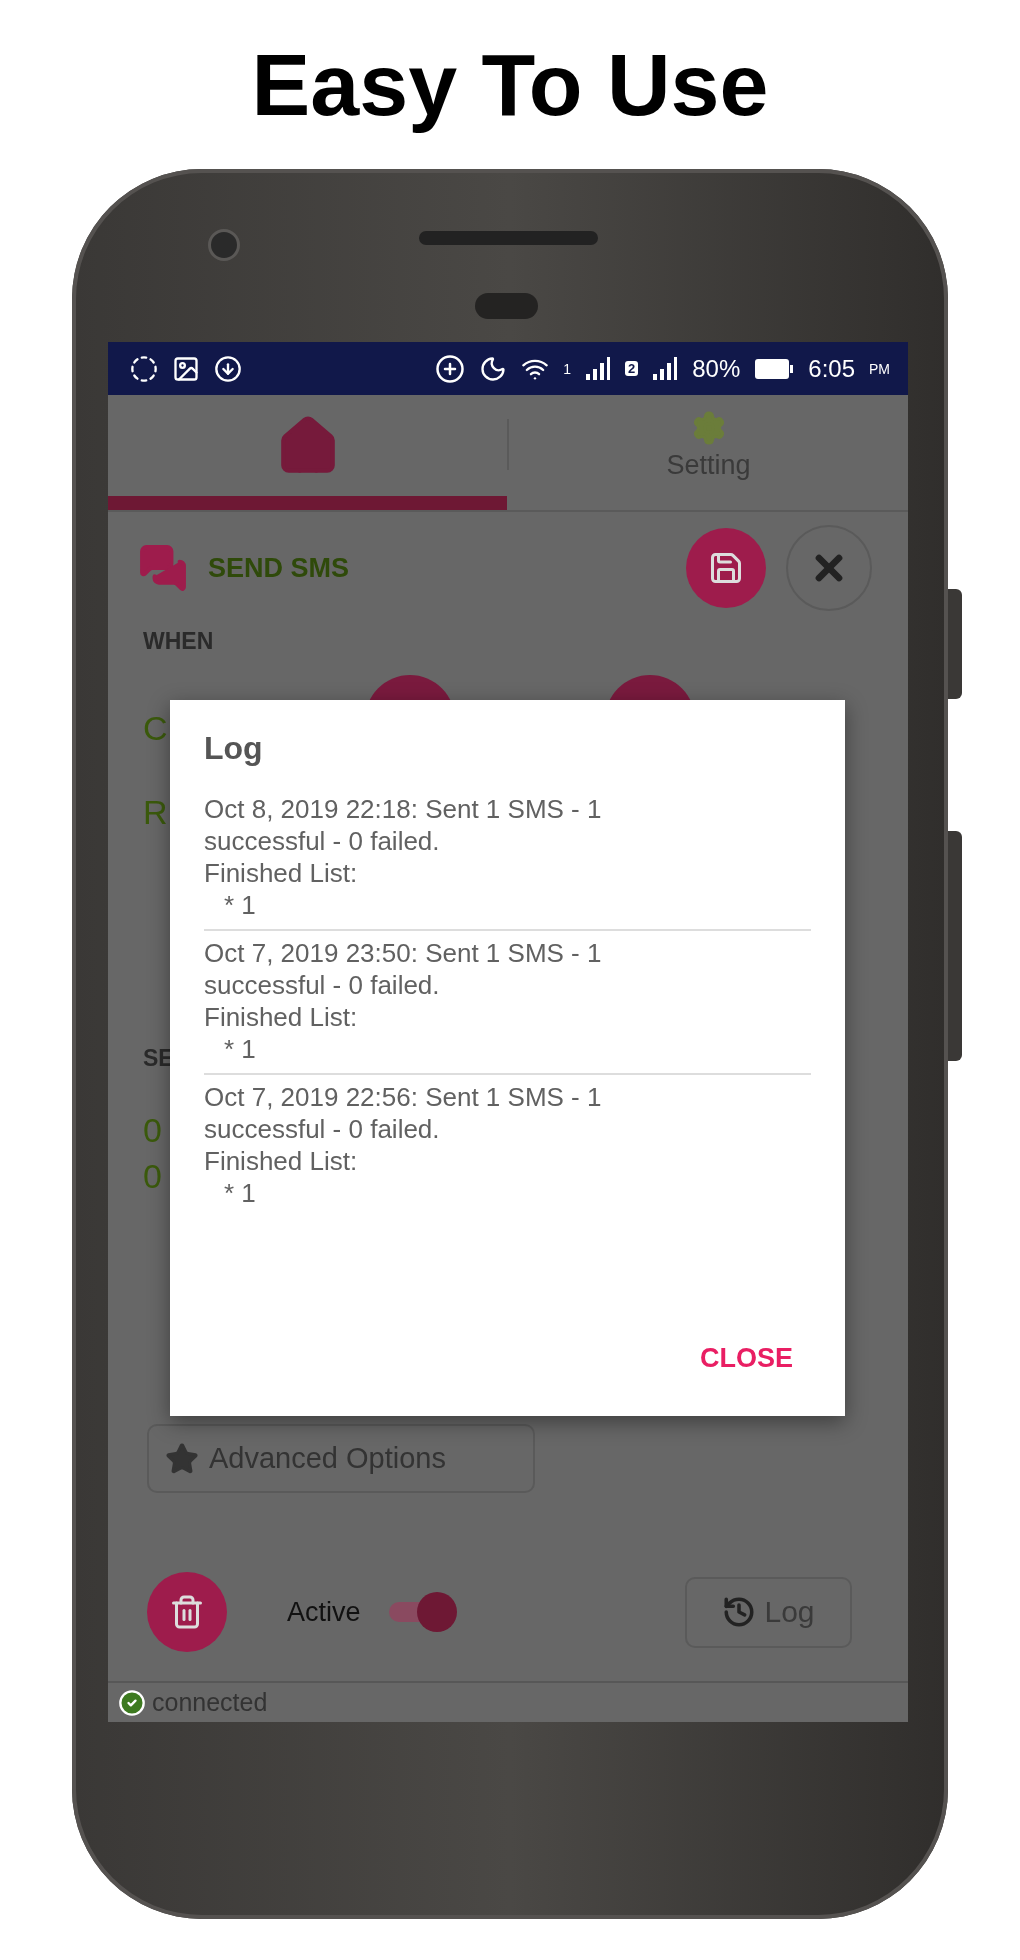  I want to click on meridiem: PM, so click(879, 368).